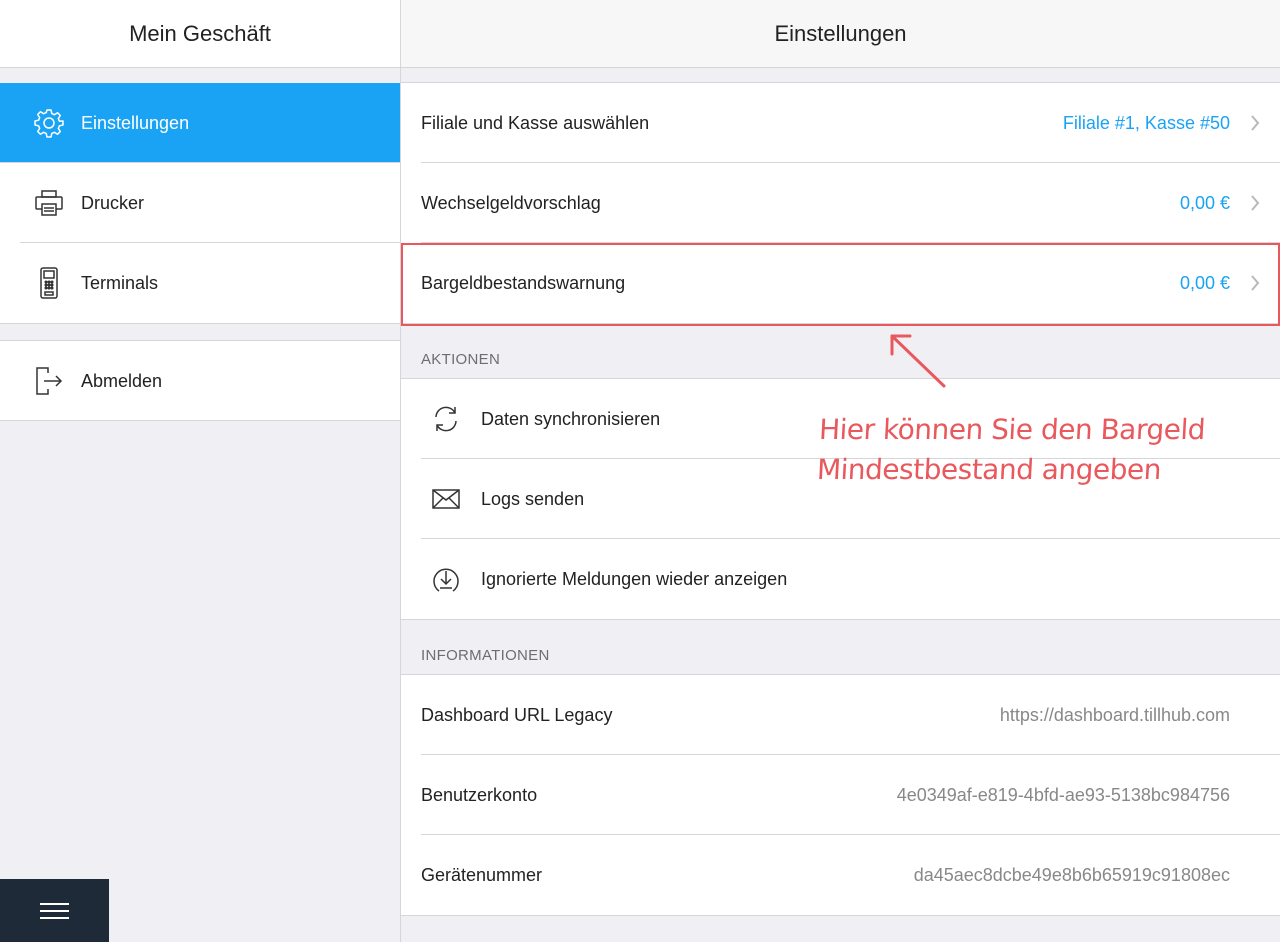 The image size is (1280, 942). I want to click on divider, so click(200, 162).